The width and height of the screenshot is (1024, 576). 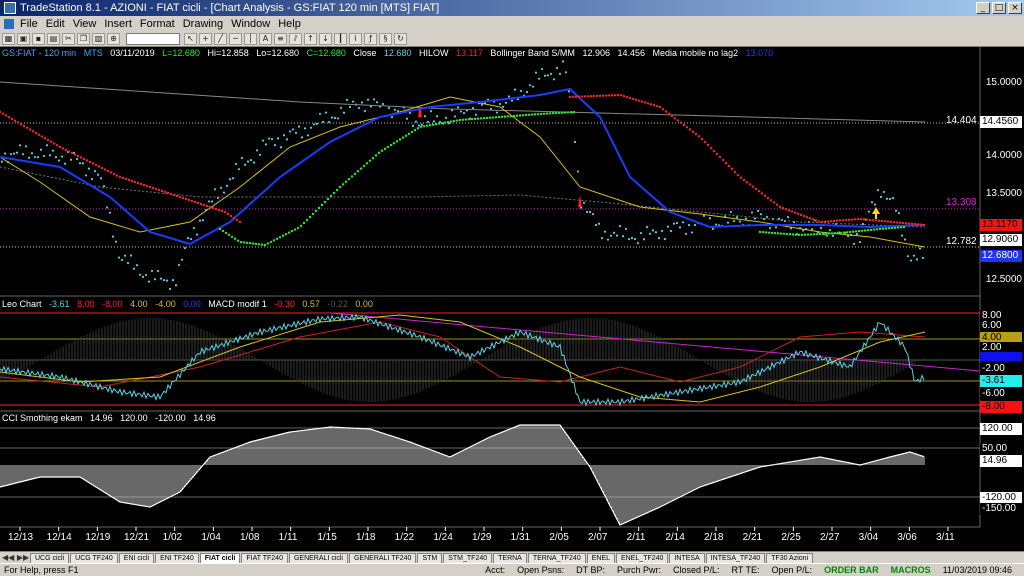 What do you see at coordinates (468, 558) in the screenshot?
I see `tab-stm-tf240: STM_TF240` at bounding box center [468, 558].